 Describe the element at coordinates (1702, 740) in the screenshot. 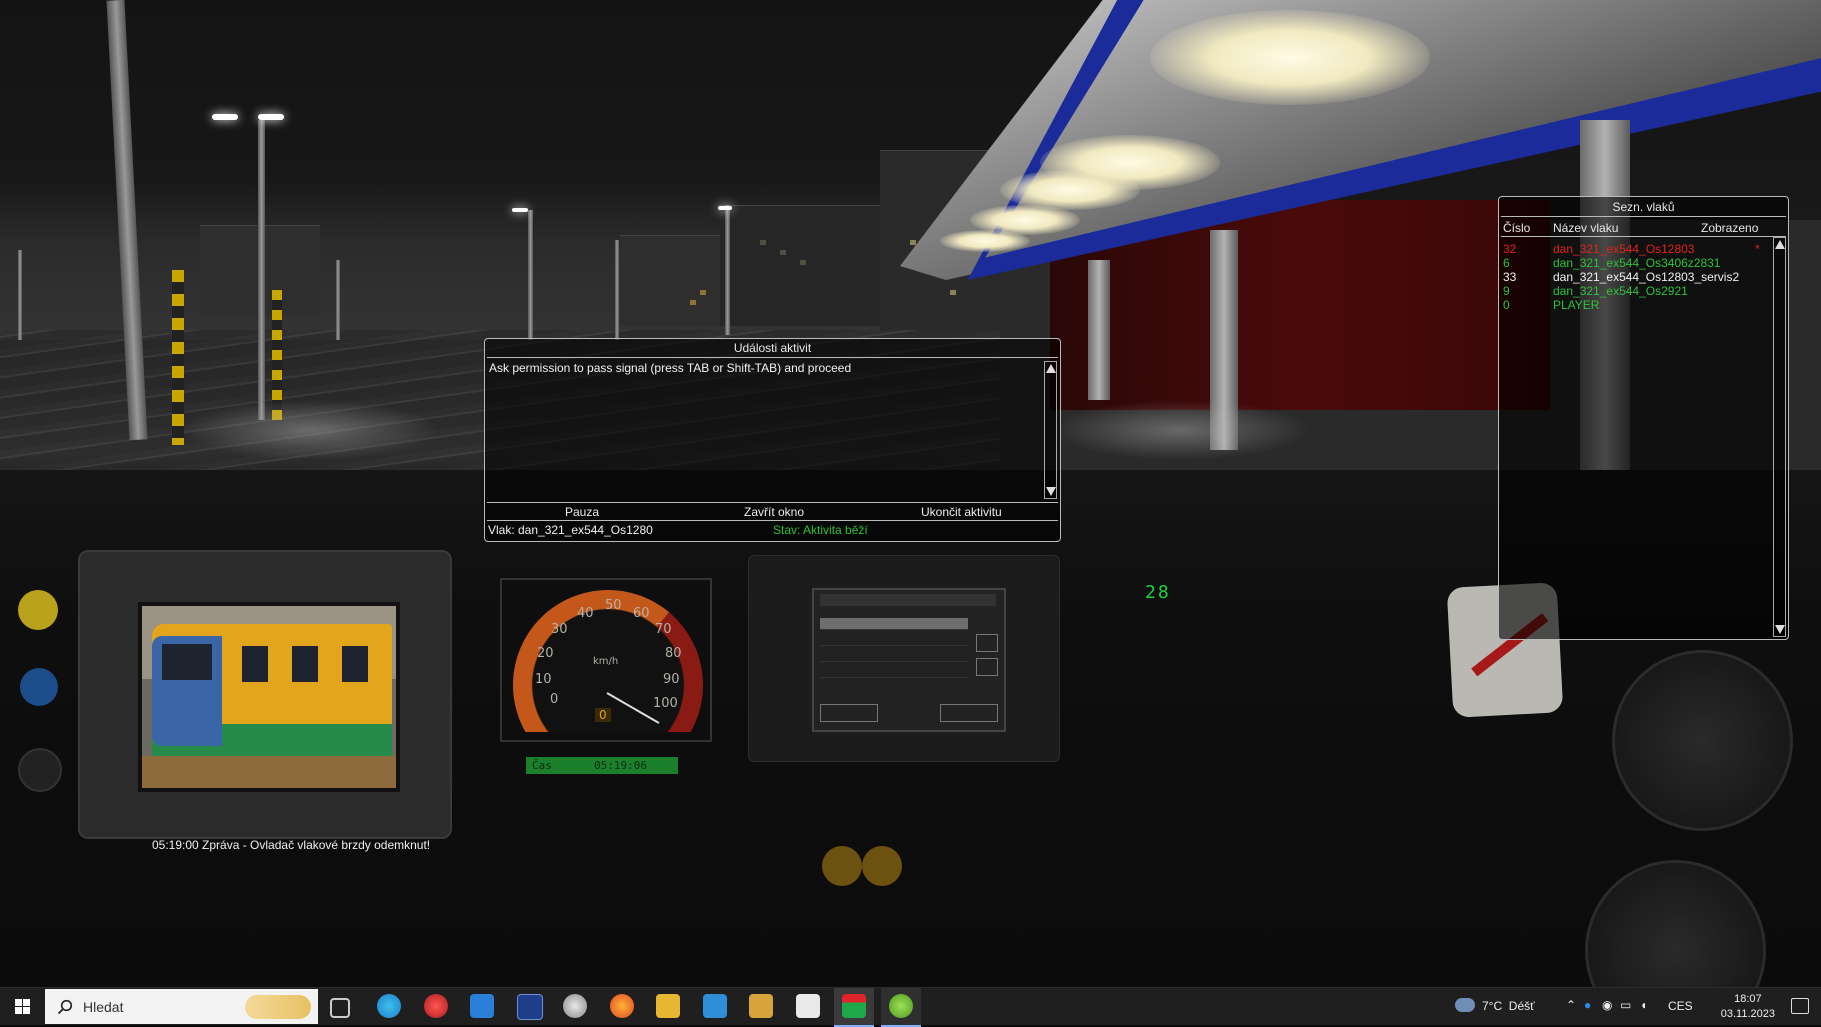

I see `pressure-gauge` at that location.